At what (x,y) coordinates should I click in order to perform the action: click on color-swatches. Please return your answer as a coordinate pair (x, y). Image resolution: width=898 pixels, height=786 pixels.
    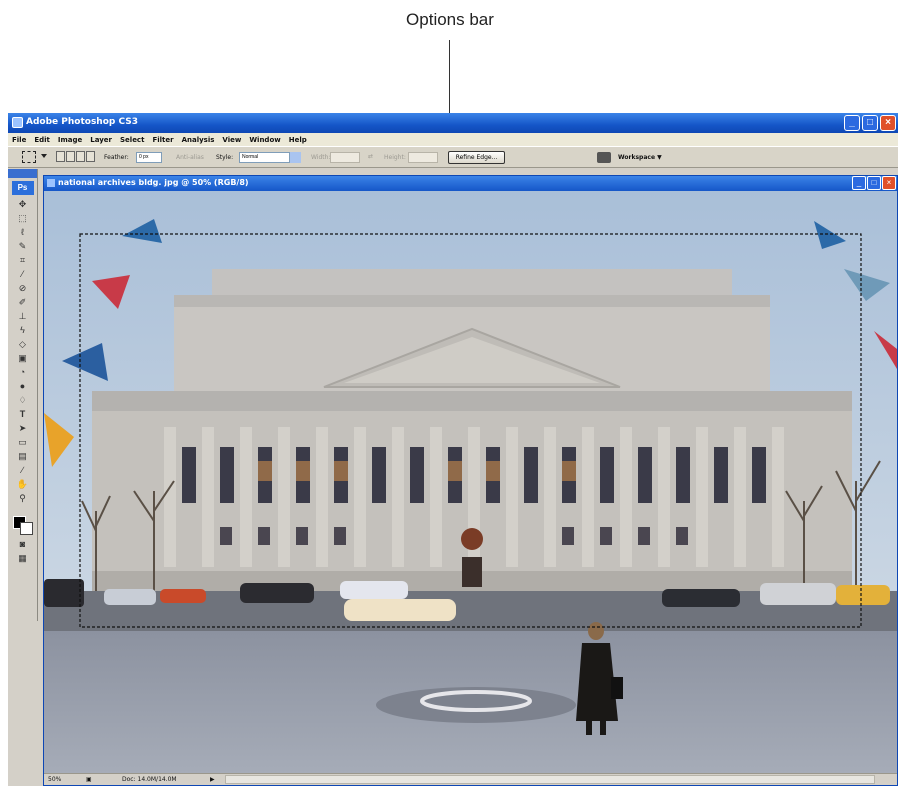
    Looking at the image, I should click on (23, 521).